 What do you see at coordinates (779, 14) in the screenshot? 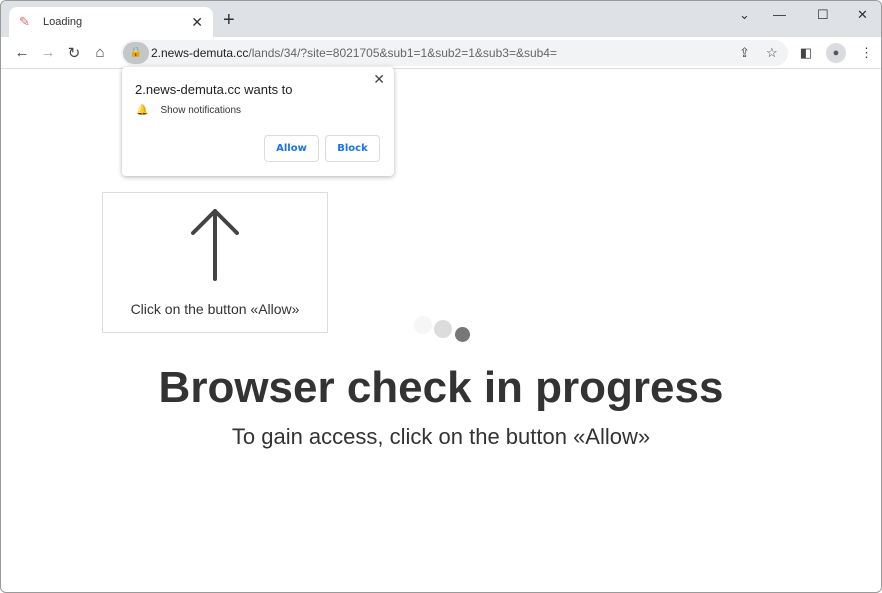
I see `minimize-button: —` at bounding box center [779, 14].